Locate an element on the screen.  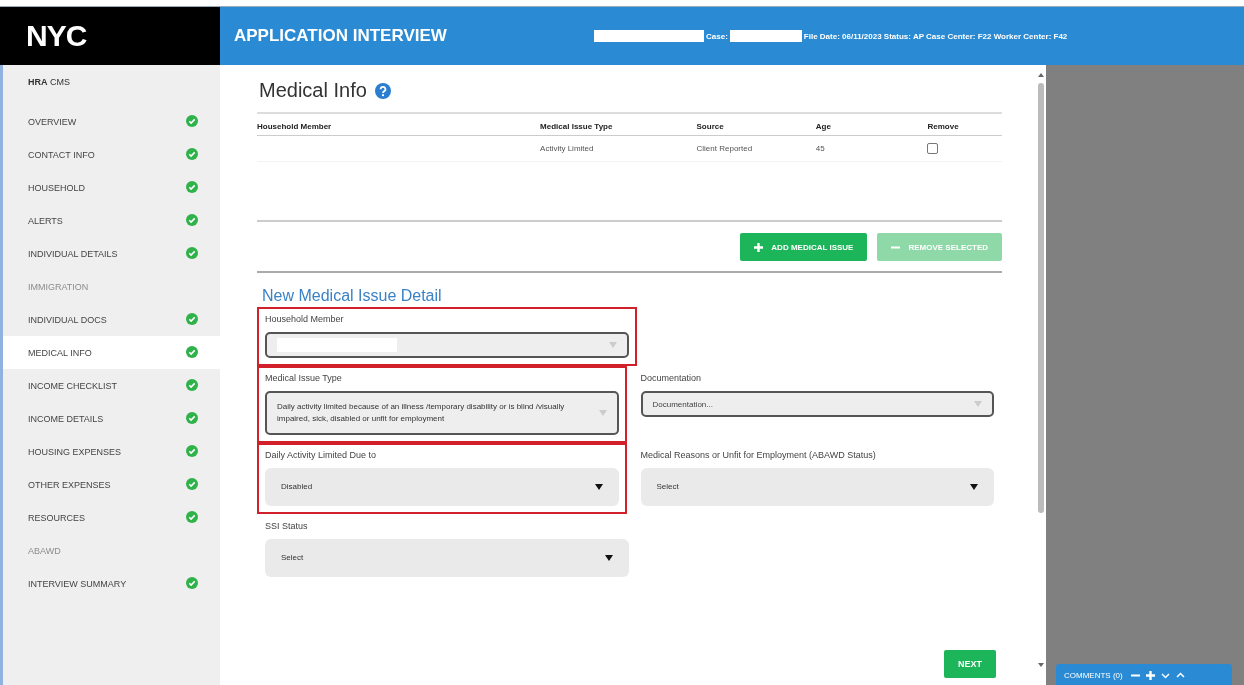
column-header: Source is located at coordinates (710, 126).